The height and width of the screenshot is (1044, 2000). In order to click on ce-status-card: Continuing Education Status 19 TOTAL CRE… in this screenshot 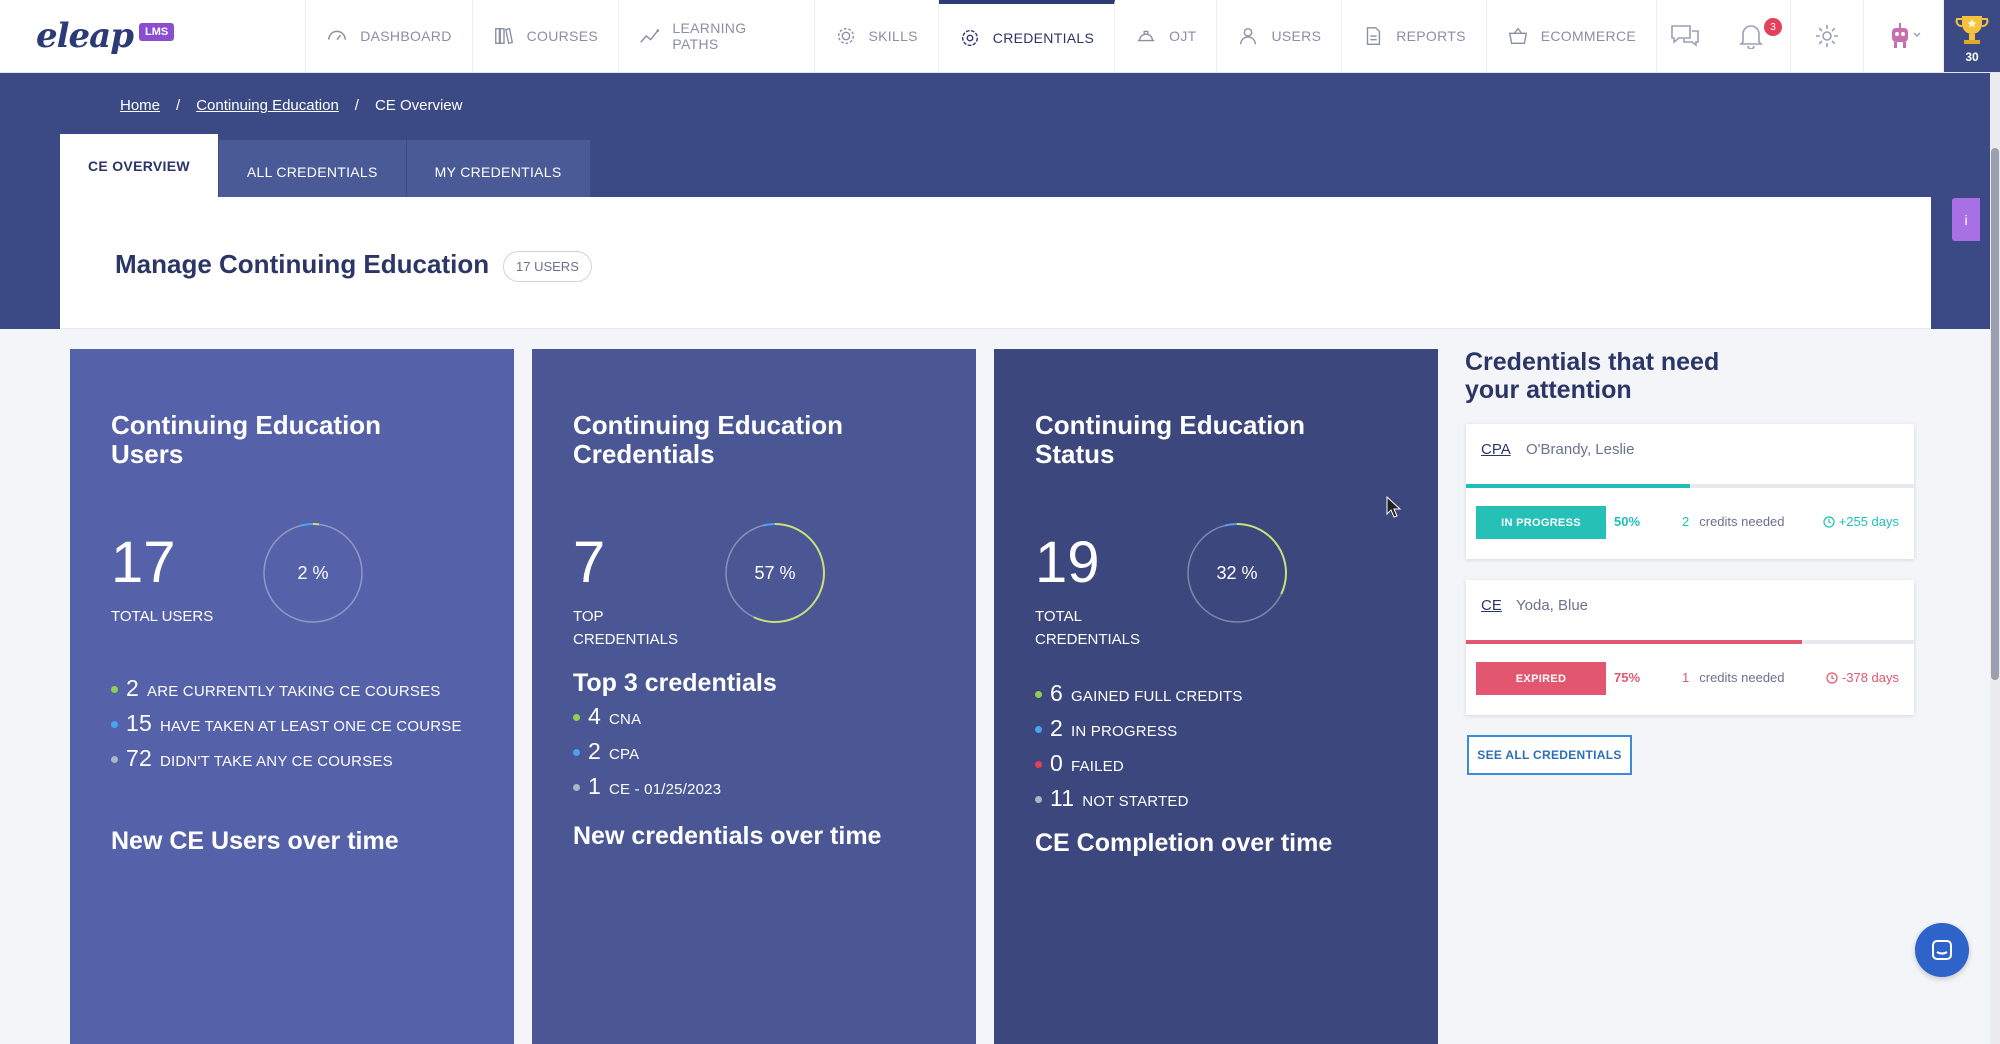, I will do `click(1216, 696)`.